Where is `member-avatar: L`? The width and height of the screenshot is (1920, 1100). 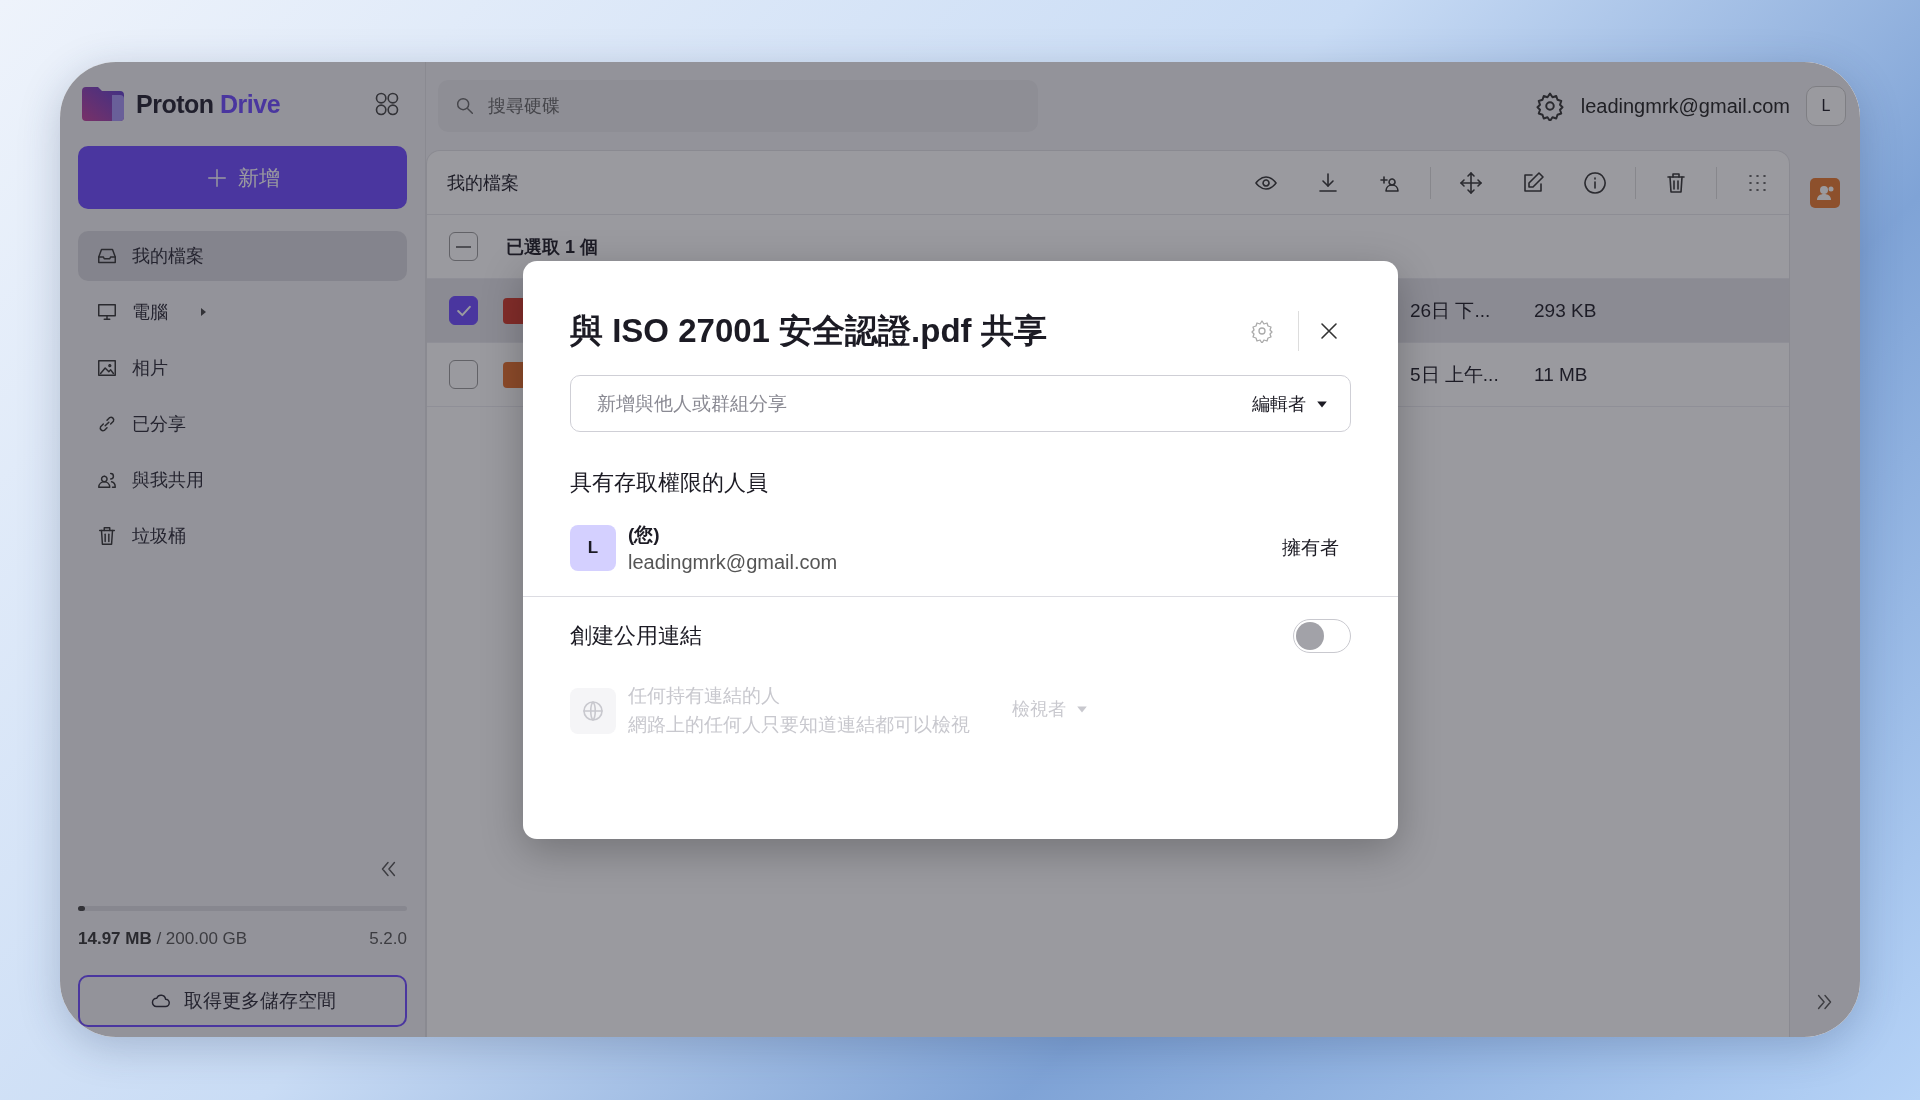
member-avatar: L is located at coordinates (593, 548).